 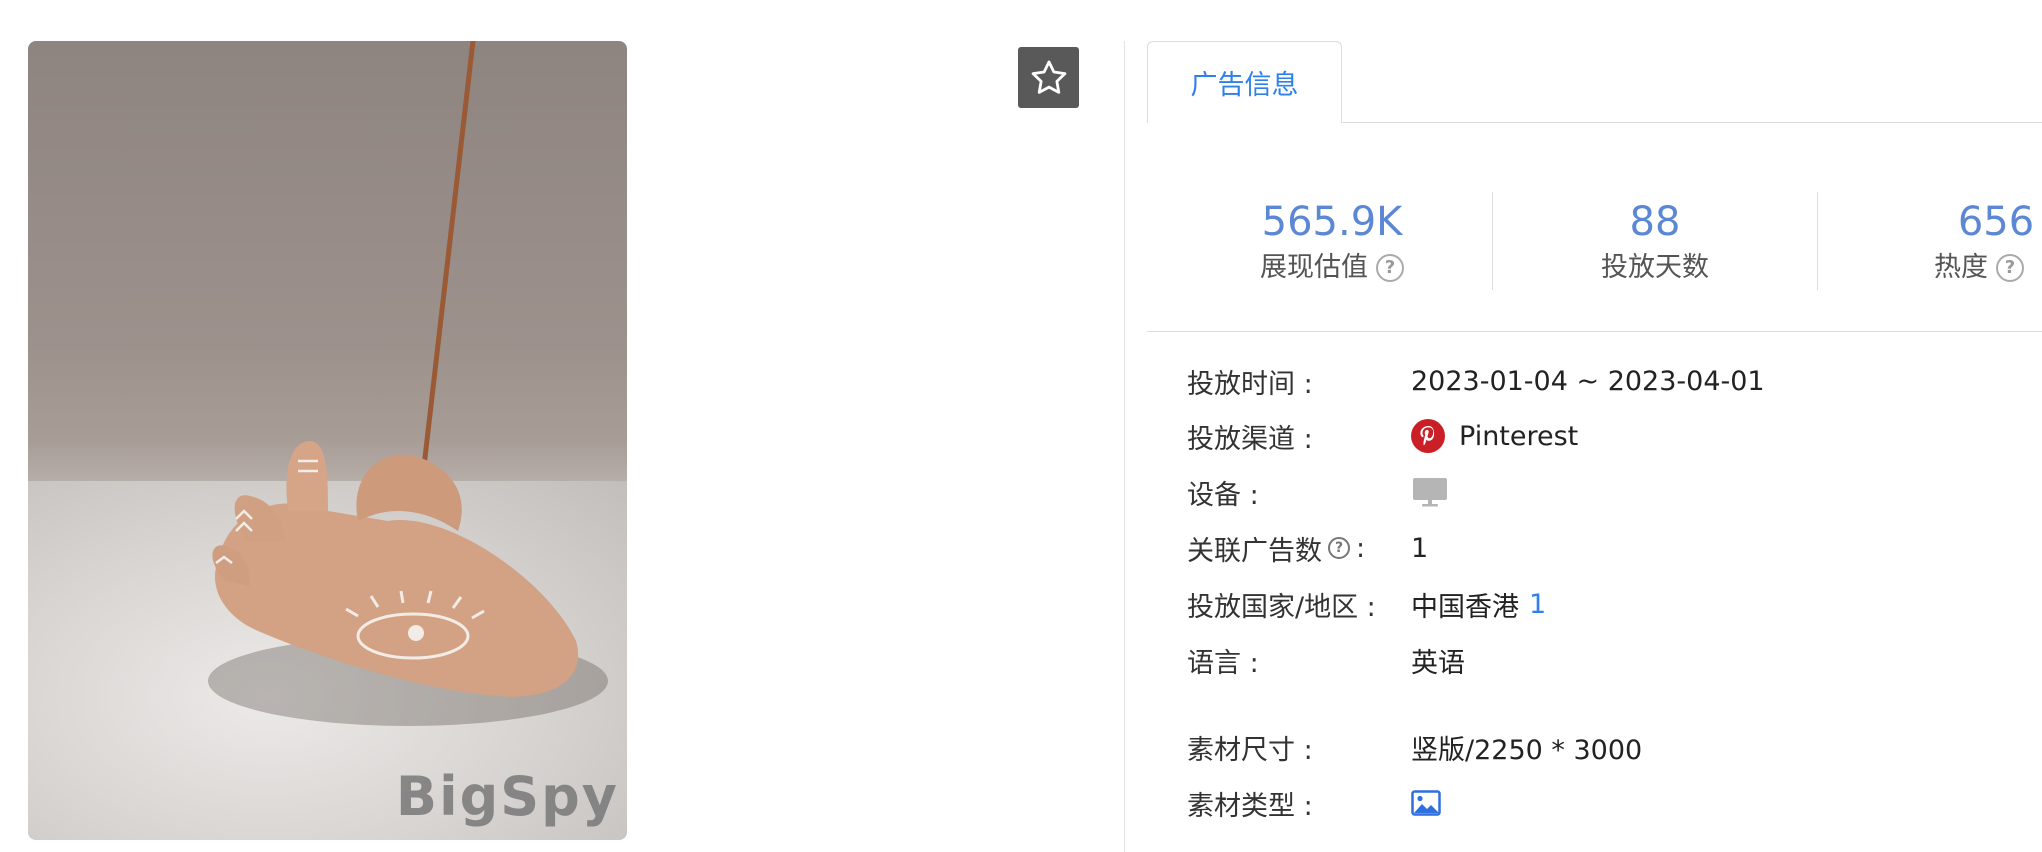 What do you see at coordinates (1250, 806) in the screenshot?
I see `info-key: 素材类型 :` at bounding box center [1250, 806].